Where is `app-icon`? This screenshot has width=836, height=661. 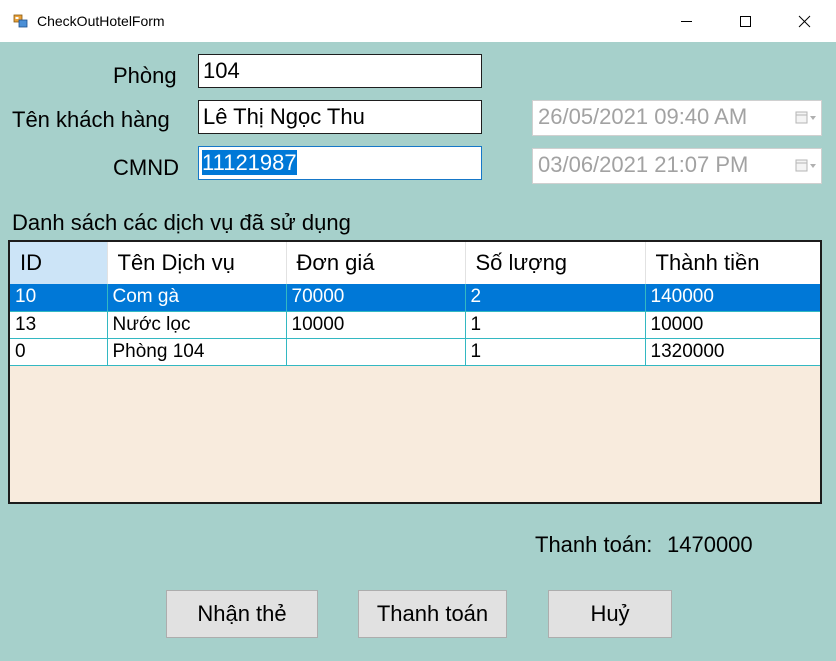
app-icon is located at coordinates (20, 21).